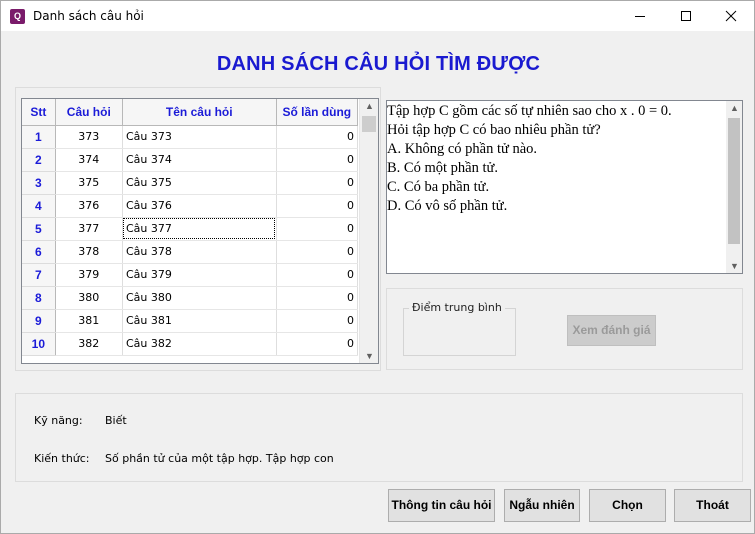 The image size is (755, 534). What do you see at coordinates (734, 181) in the screenshot?
I see `question-scroll-thumb` at bounding box center [734, 181].